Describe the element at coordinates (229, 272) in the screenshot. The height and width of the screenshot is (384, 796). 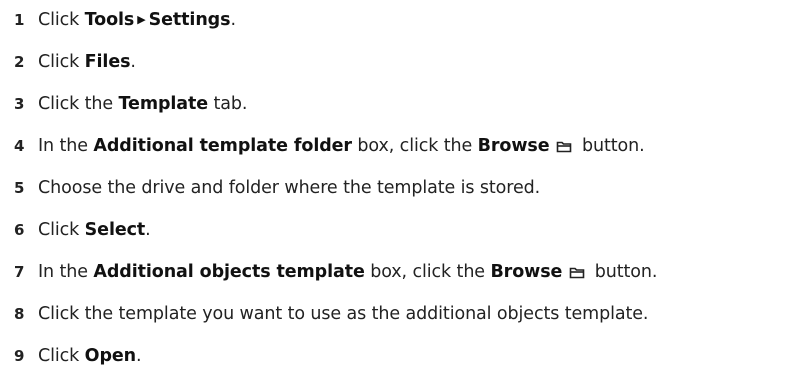
I see `field-name-additional-objects-template: Additional objects template` at that location.